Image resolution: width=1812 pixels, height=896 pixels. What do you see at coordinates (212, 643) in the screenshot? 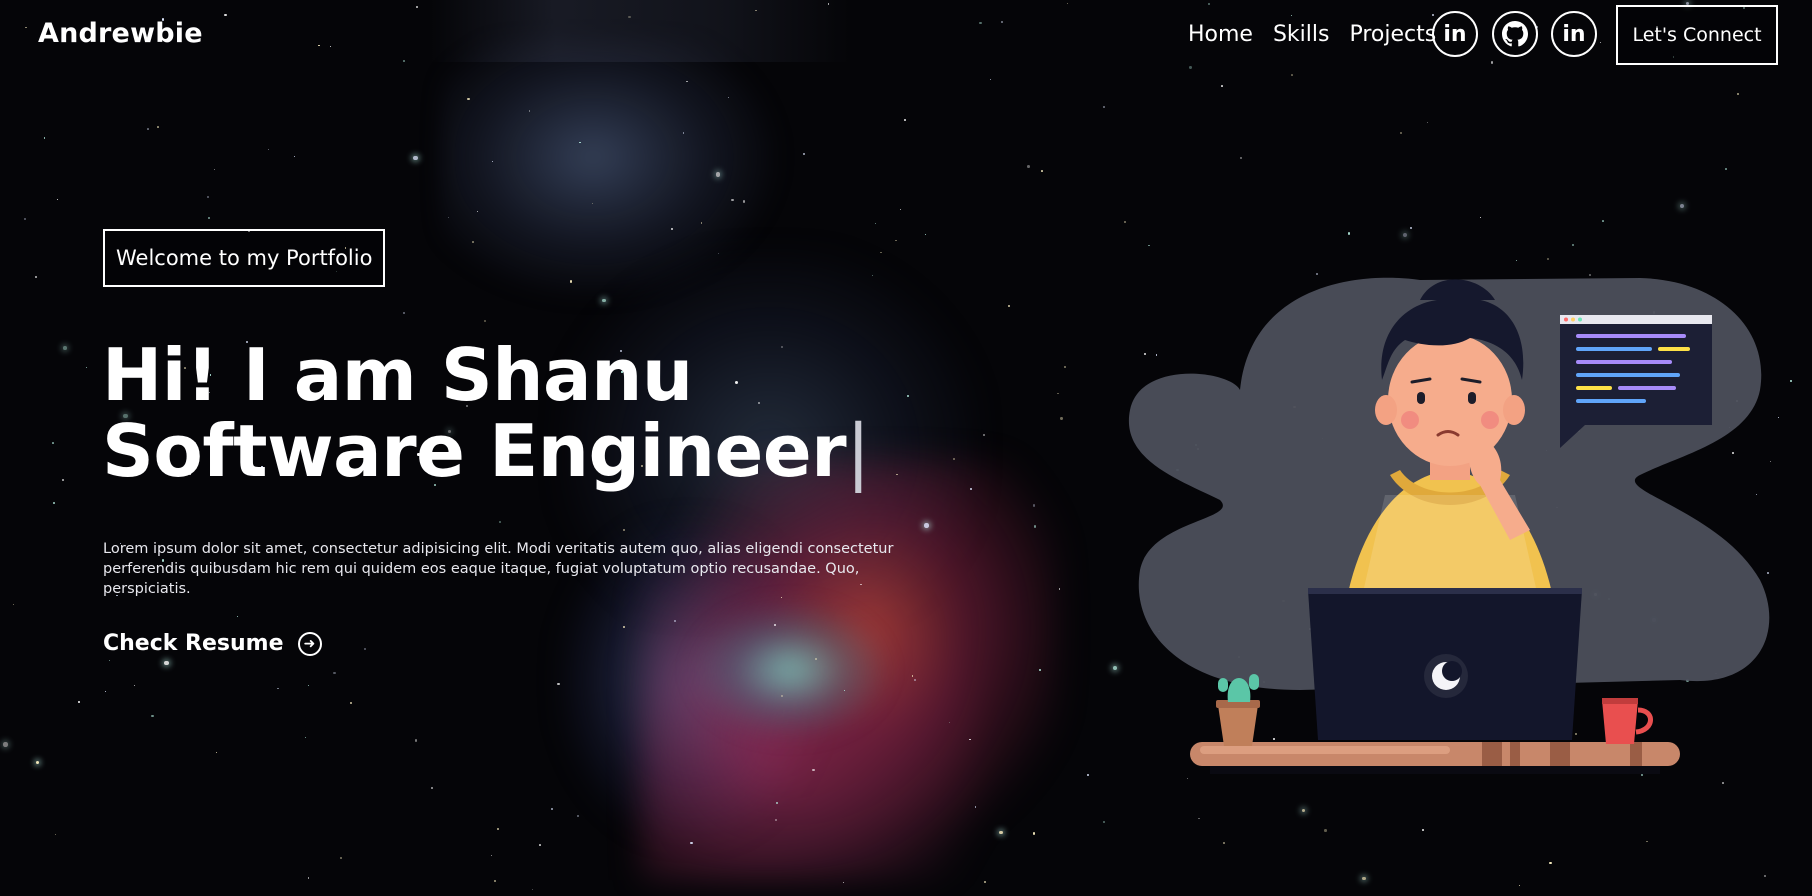
I see `check-resume-link: Check Resume ➜` at bounding box center [212, 643].